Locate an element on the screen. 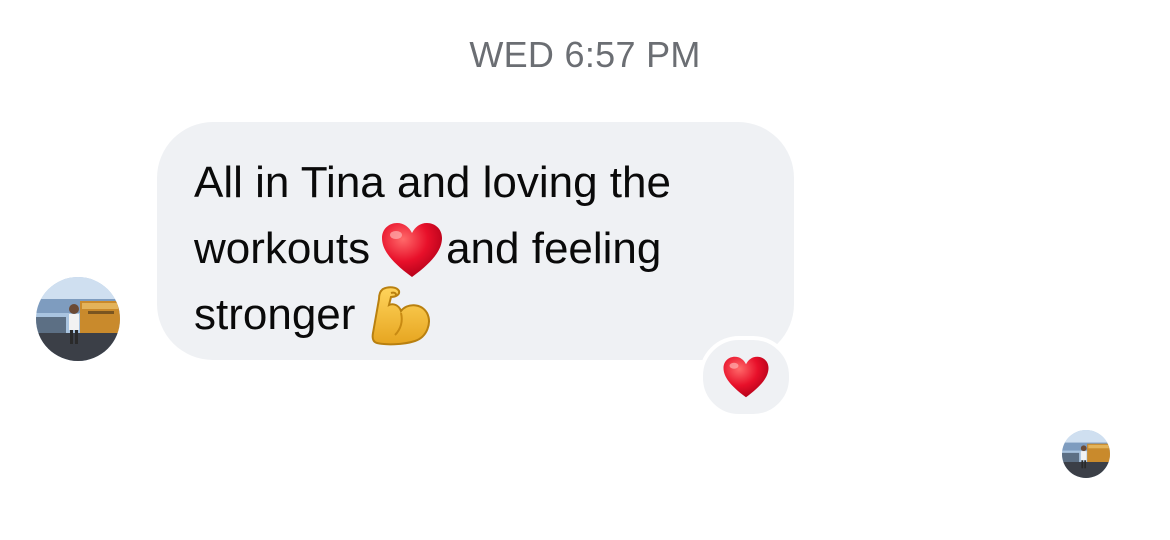 This screenshot has height=540, width=1170. heart-reaction-badge is located at coordinates (746, 377).